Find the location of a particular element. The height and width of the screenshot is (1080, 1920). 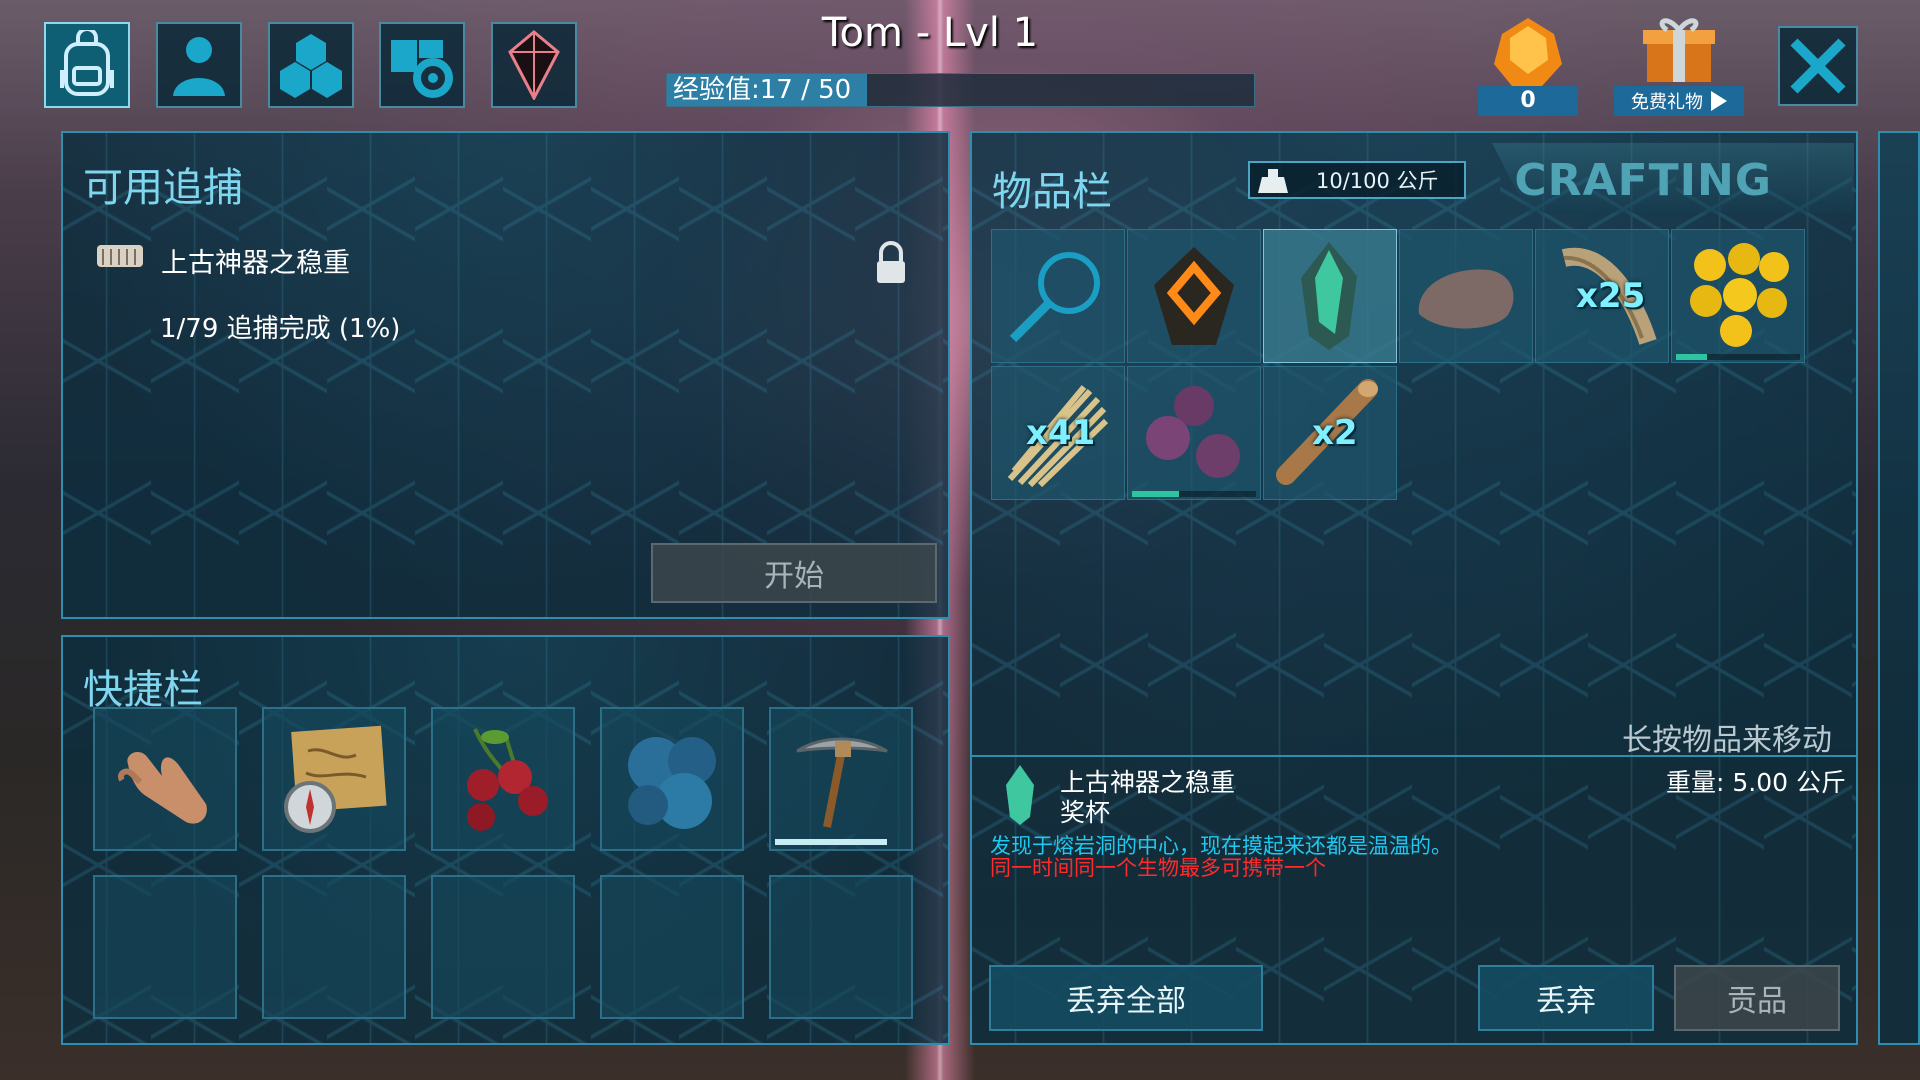

hexagon-tribe-icon is located at coordinates (311, 66).